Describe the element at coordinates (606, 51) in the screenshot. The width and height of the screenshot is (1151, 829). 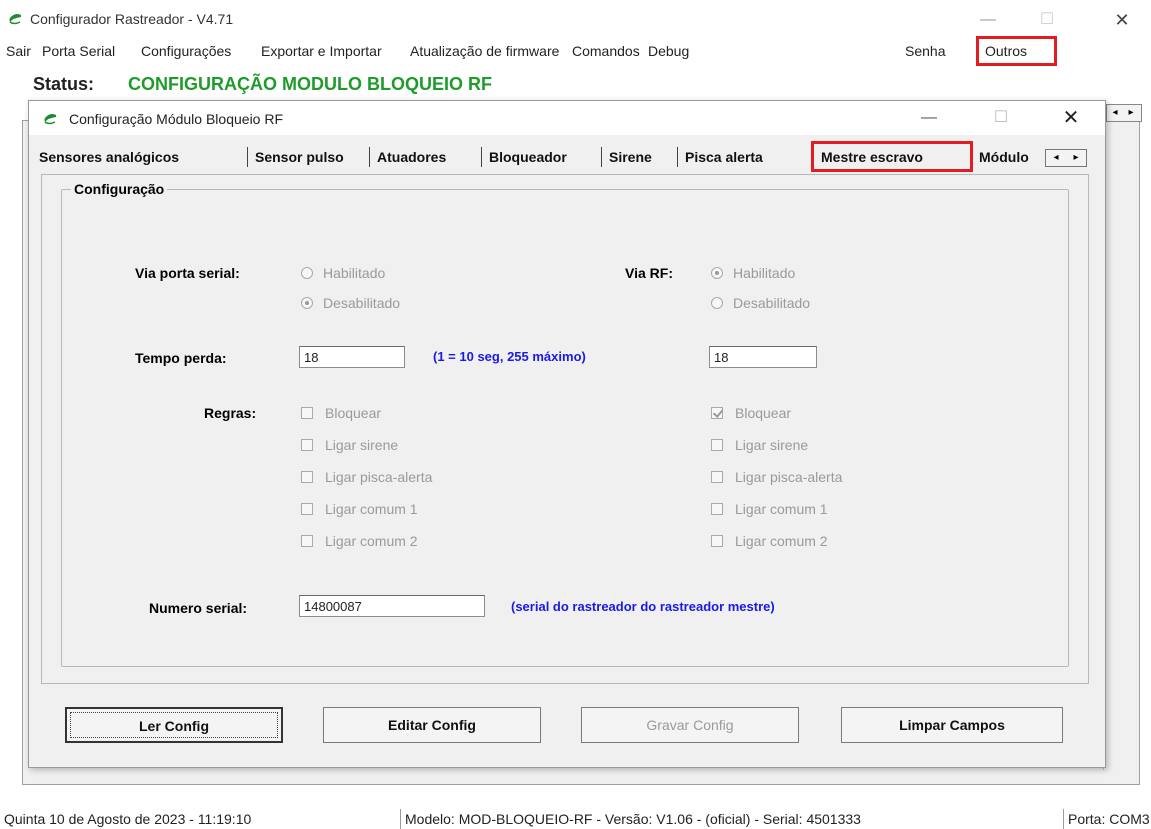
I see `menu-item-comandos: Comandos` at that location.